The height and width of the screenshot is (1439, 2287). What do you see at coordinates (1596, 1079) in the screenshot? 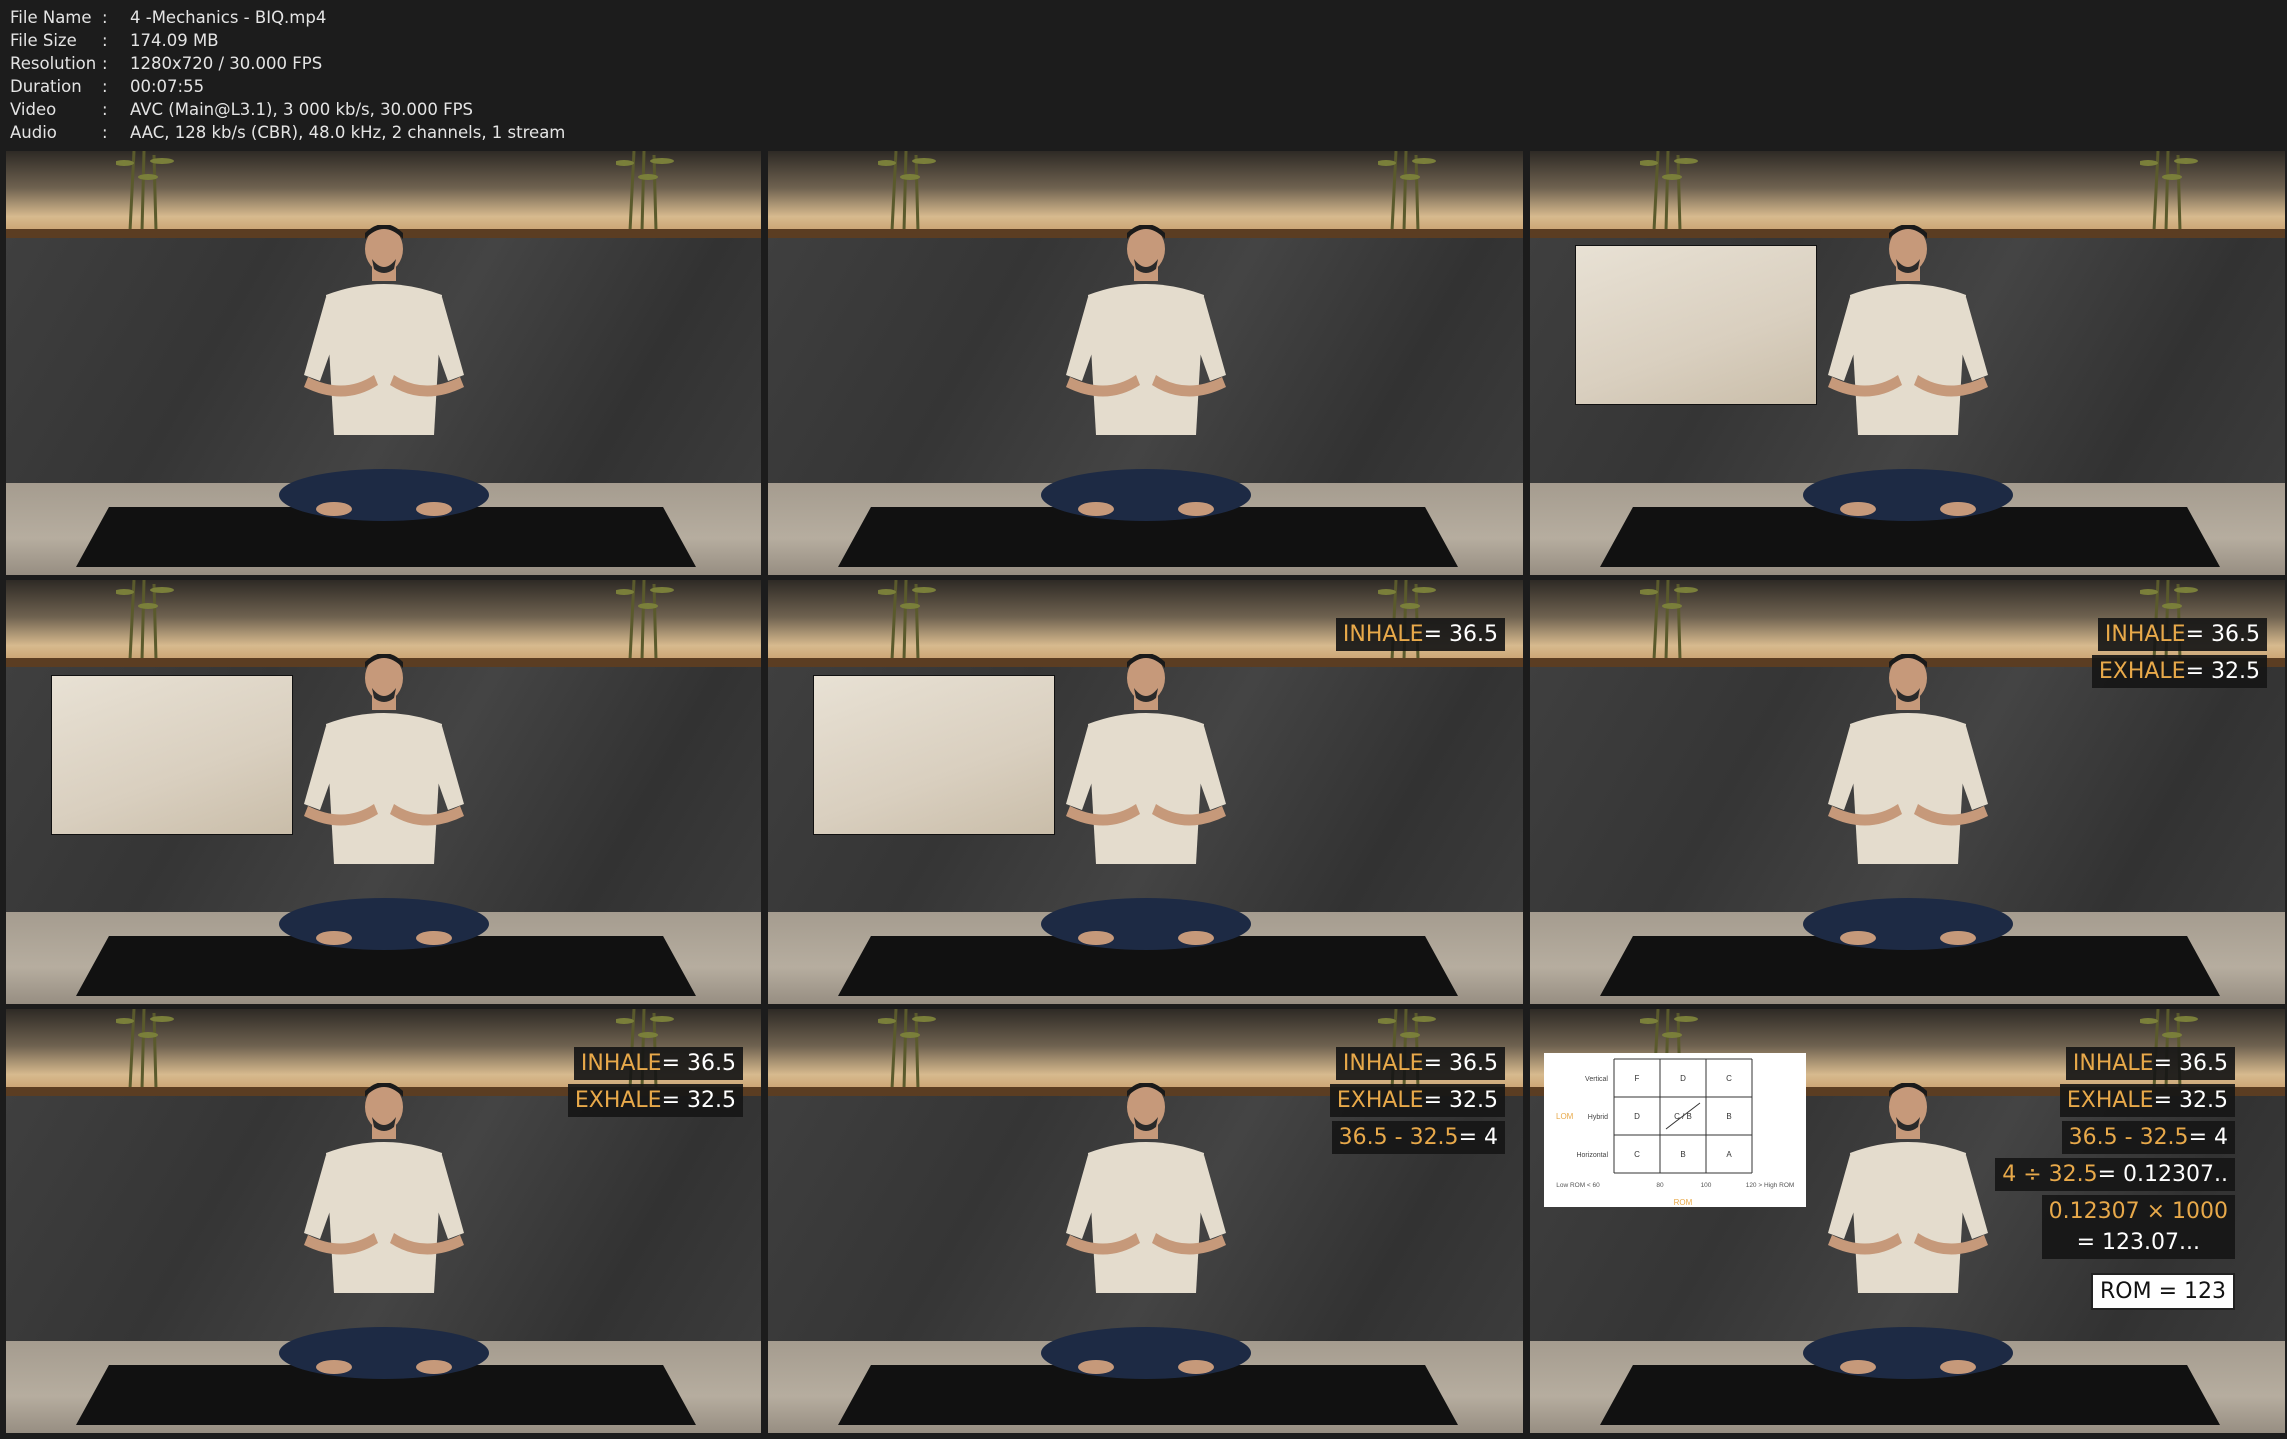
I see `chart-row-label: Vertical` at bounding box center [1596, 1079].